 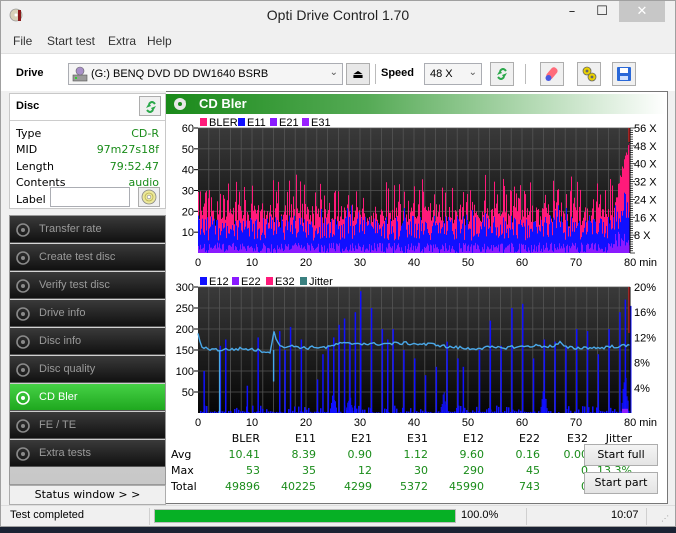 I want to click on nav-item-disc-info: Disc info, so click(x=87, y=341).